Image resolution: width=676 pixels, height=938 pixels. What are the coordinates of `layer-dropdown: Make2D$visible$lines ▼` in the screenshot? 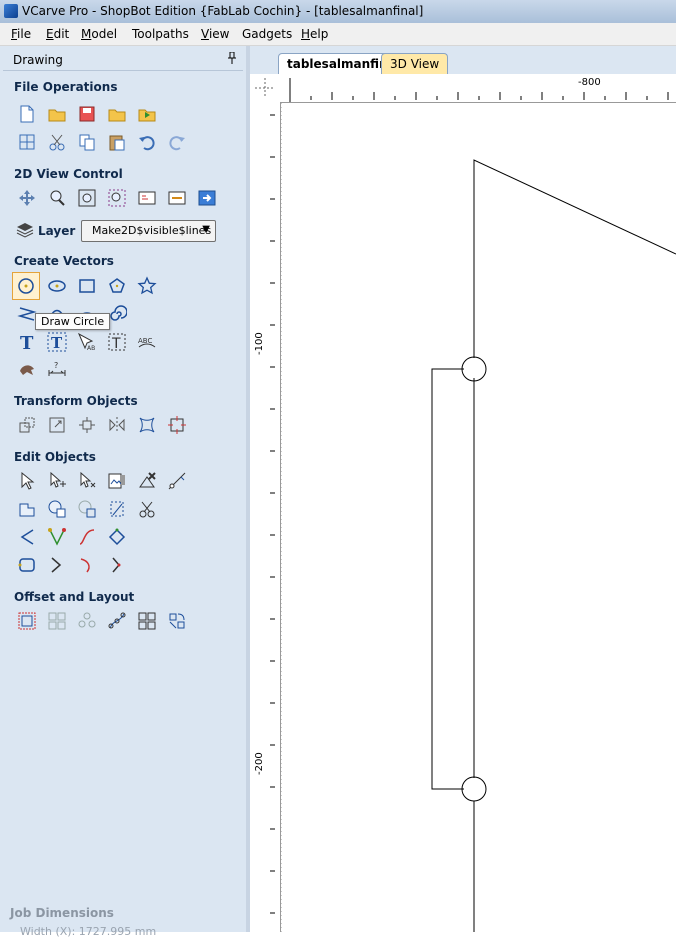 It's located at (148, 231).